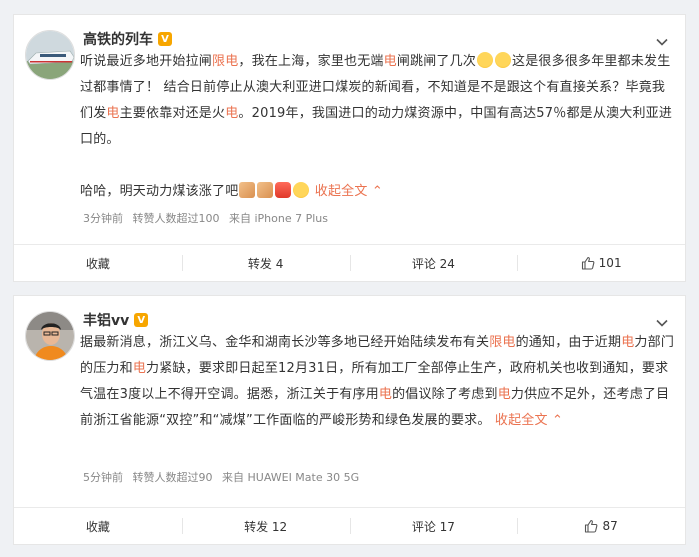  What do you see at coordinates (118, 39) in the screenshot?
I see `author-name: 高铁的列车` at bounding box center [118, 39].